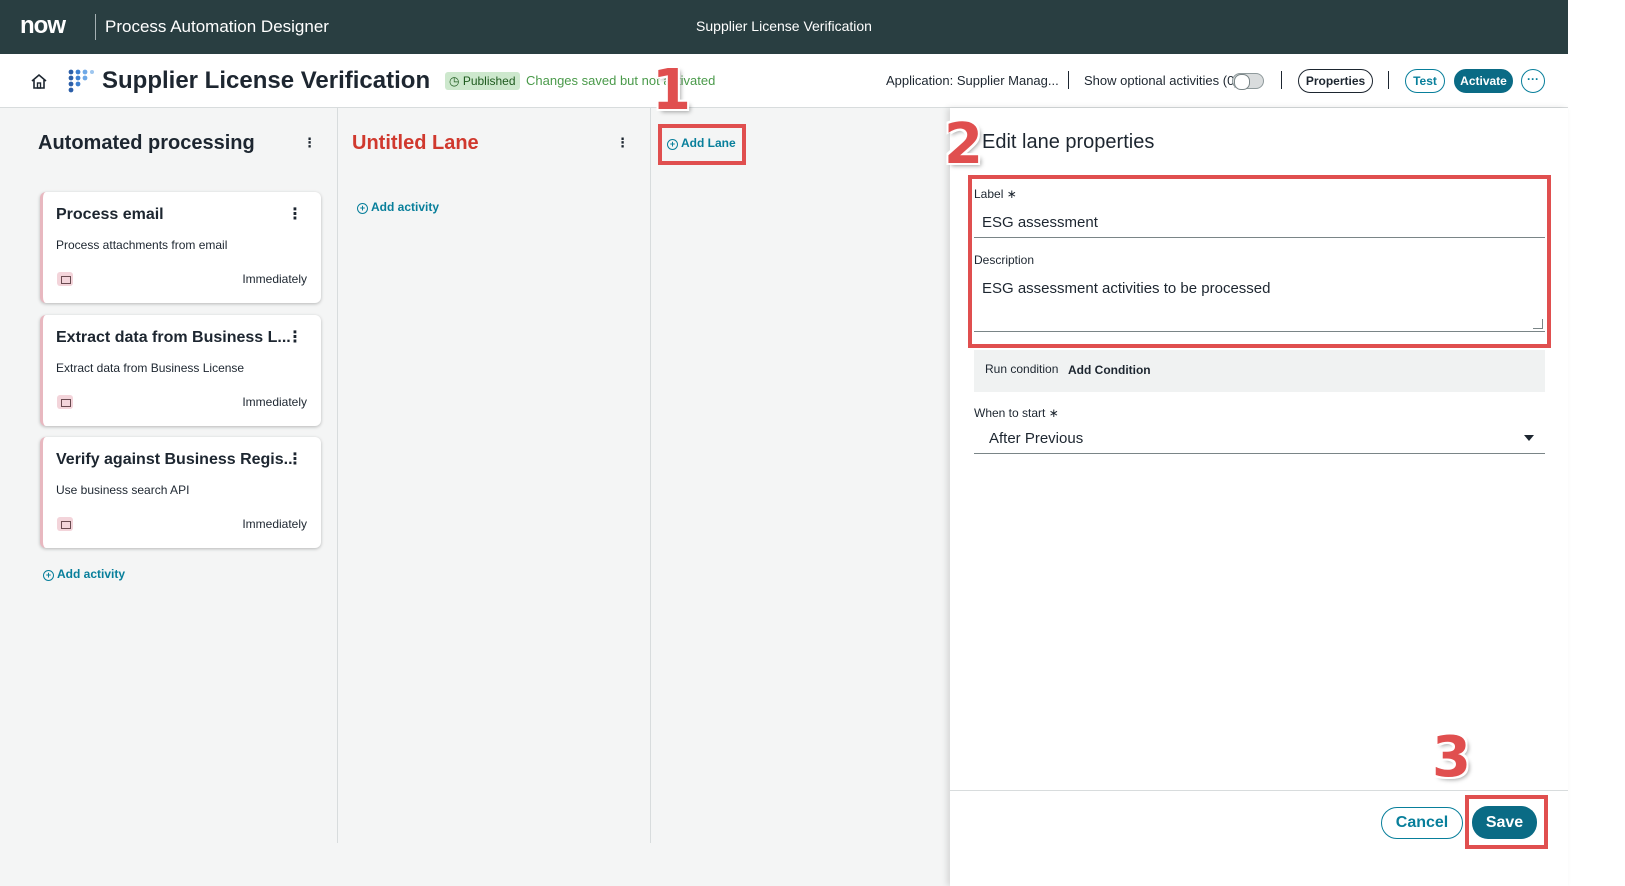 The width and height of the screenshot is (1625, 886). I want to click on activity-description: Use business search API, so click(123, 490).